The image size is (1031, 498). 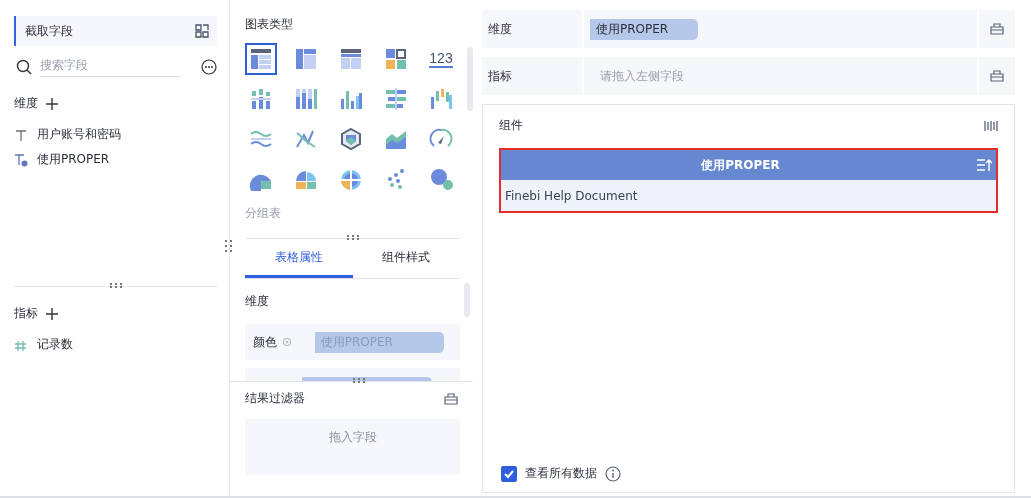 I want to click on shelf-label: 指标, so click(x=532, y=76).